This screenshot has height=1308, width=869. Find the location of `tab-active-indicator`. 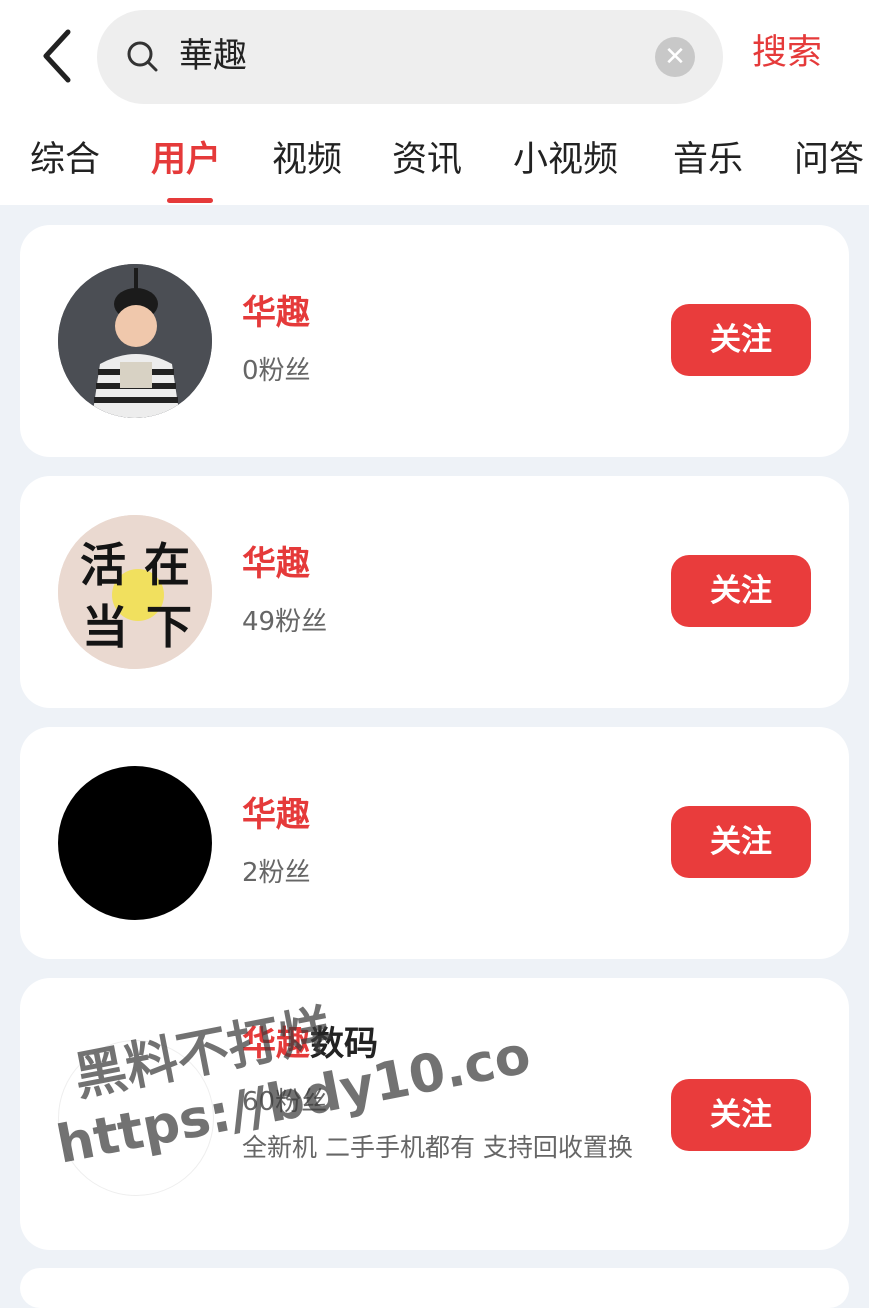

tab-active-indicator is located at coordinates (190, 200).